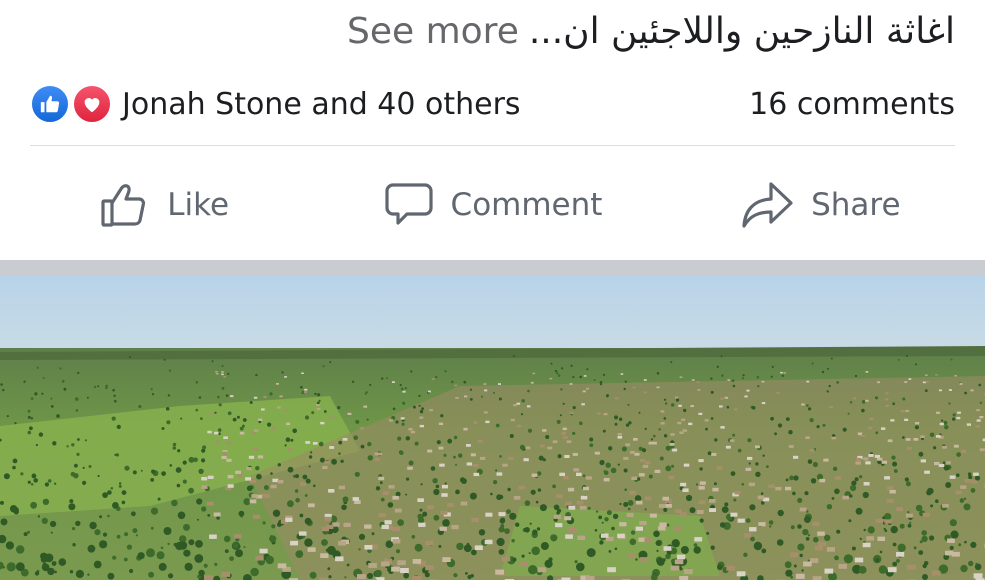 Image resolution: width=985 pixels, height=580 pixels. What do you see at coordinates (856, 205) in the screenshot?
I see `share-label: Share` at bounding box center [856, 205].